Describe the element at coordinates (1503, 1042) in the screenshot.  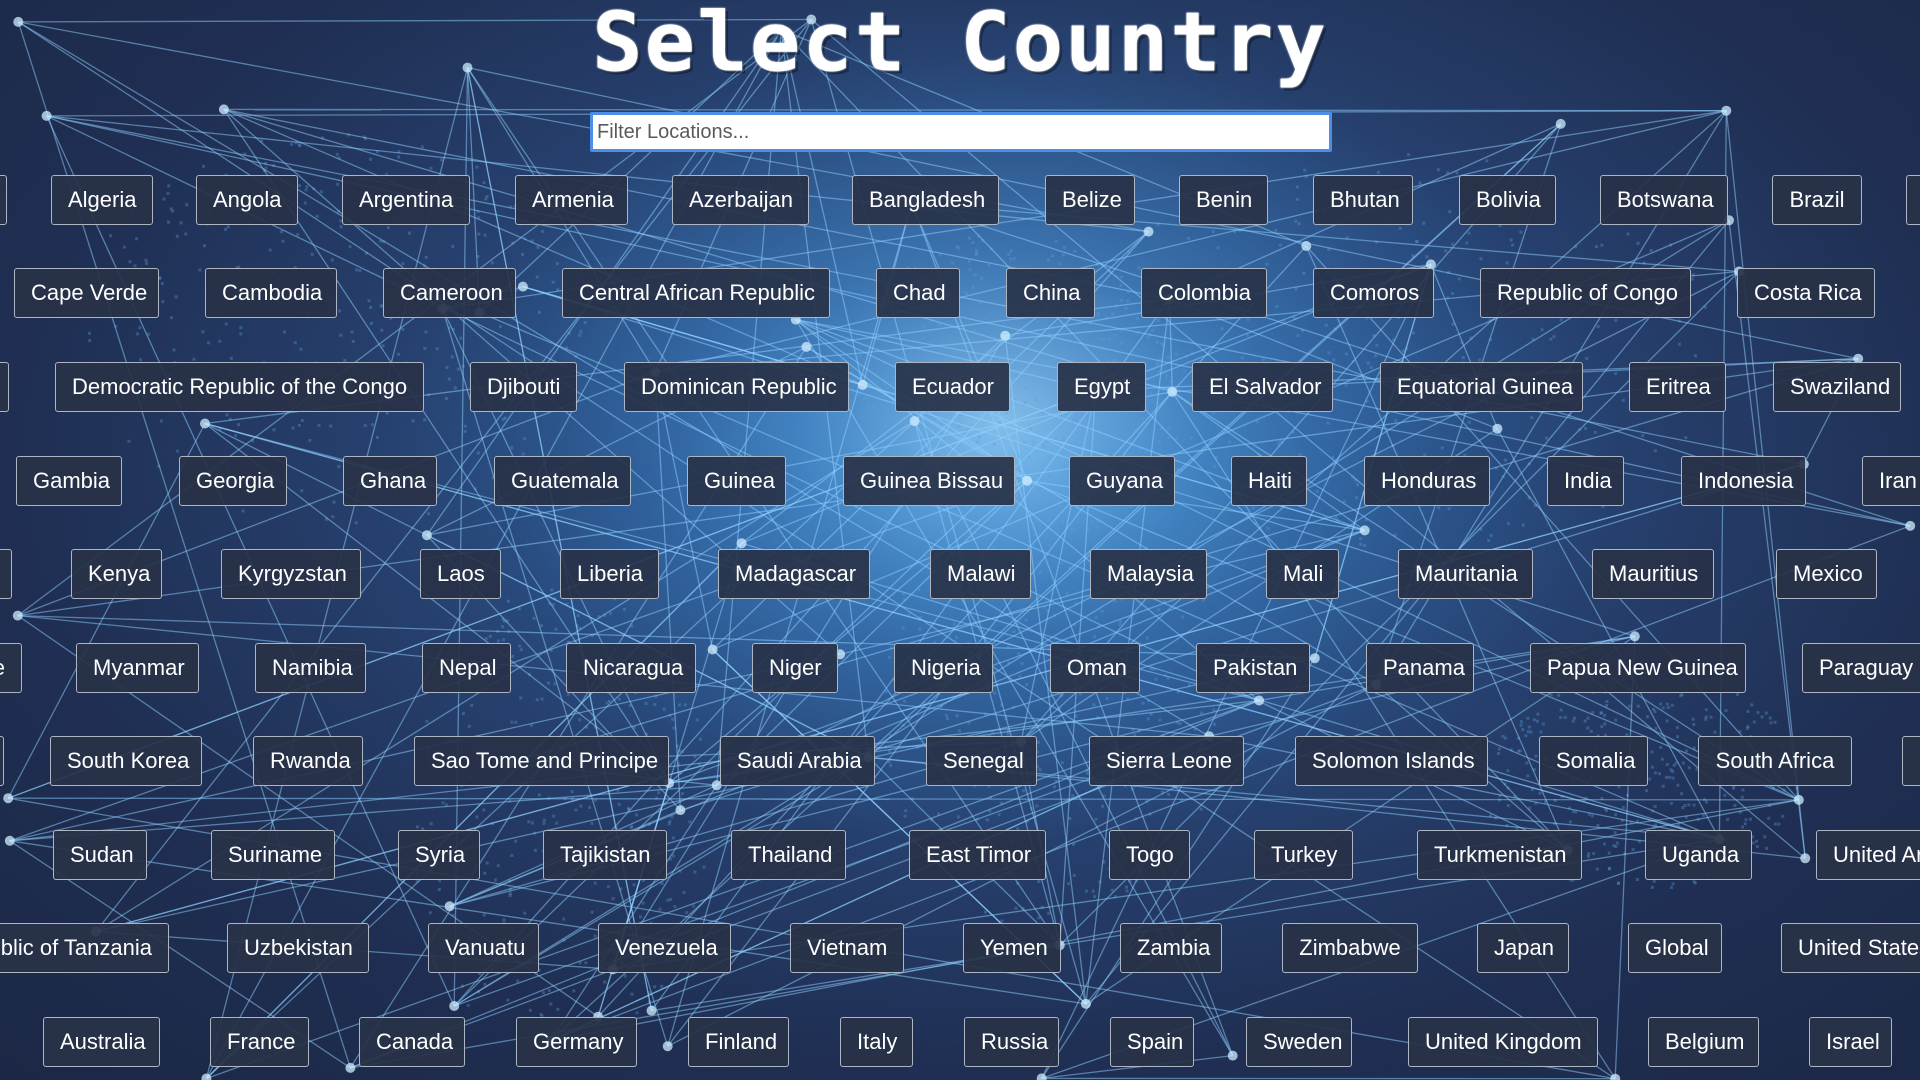
I see `country-button: United Kingdom` at that location.